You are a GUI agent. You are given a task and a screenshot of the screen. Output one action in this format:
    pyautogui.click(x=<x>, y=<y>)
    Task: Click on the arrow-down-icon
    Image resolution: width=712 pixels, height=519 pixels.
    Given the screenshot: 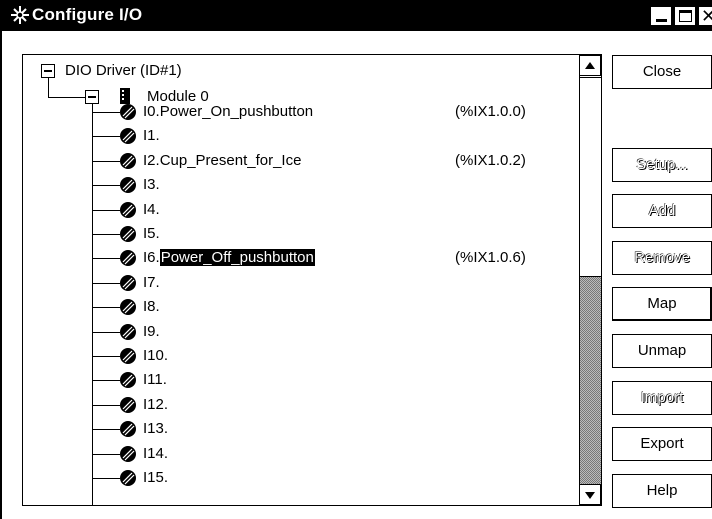 What is the action you would take?
    pyautogui.click(x=590, y=495)
    